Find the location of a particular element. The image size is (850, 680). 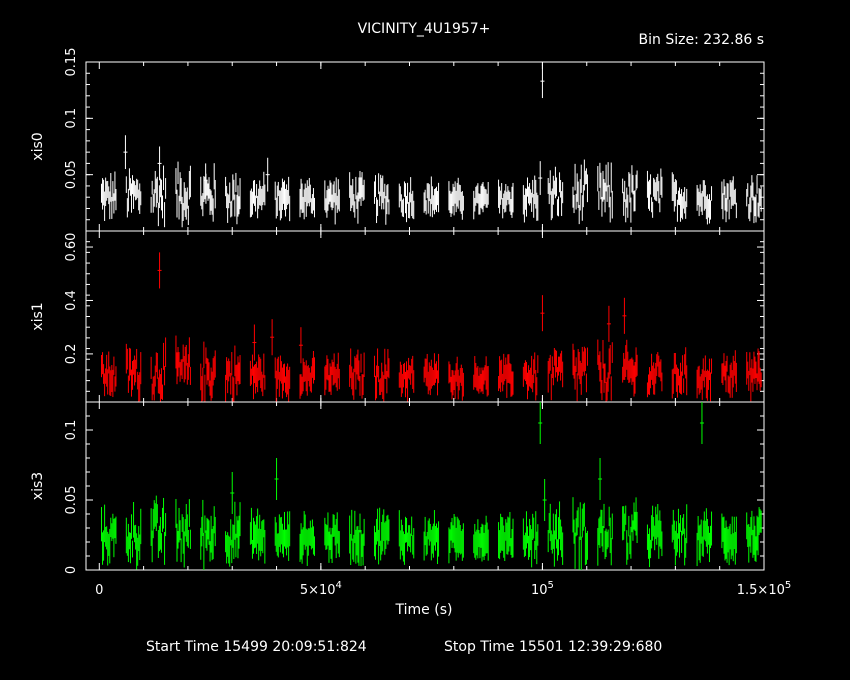

xtick-label: 1.5×105 is located at coordinates (764, 589).